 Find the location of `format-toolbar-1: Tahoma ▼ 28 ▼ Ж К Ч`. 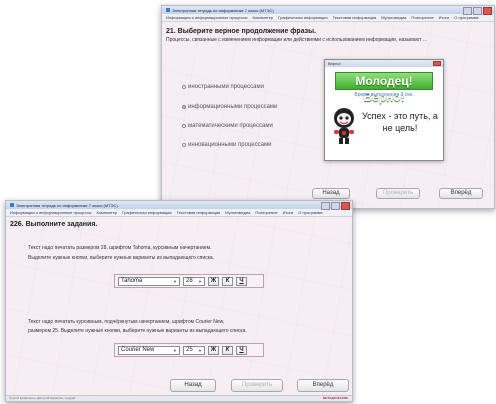

format-toolbar-1: Tahoma ▼ 28 ▼ Ж К Ч is located at coordinates (189, 281).